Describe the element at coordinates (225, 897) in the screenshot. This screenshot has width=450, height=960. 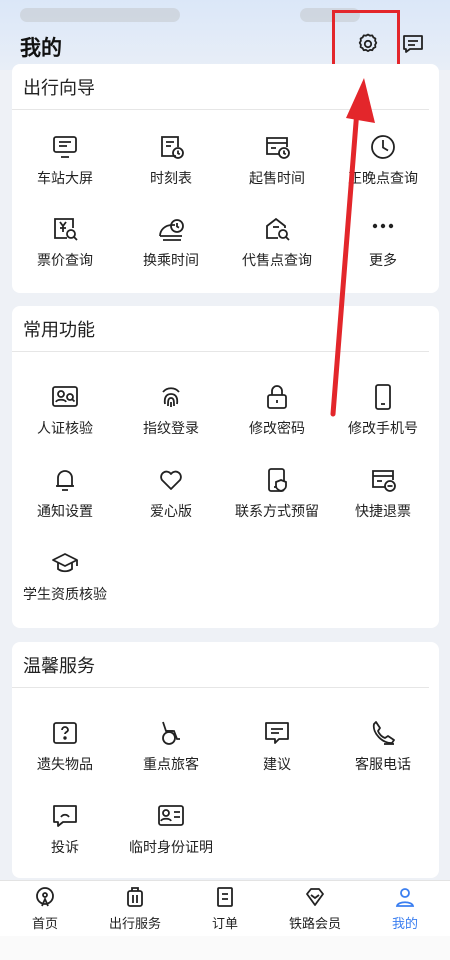
I see `order-icon` at that location.